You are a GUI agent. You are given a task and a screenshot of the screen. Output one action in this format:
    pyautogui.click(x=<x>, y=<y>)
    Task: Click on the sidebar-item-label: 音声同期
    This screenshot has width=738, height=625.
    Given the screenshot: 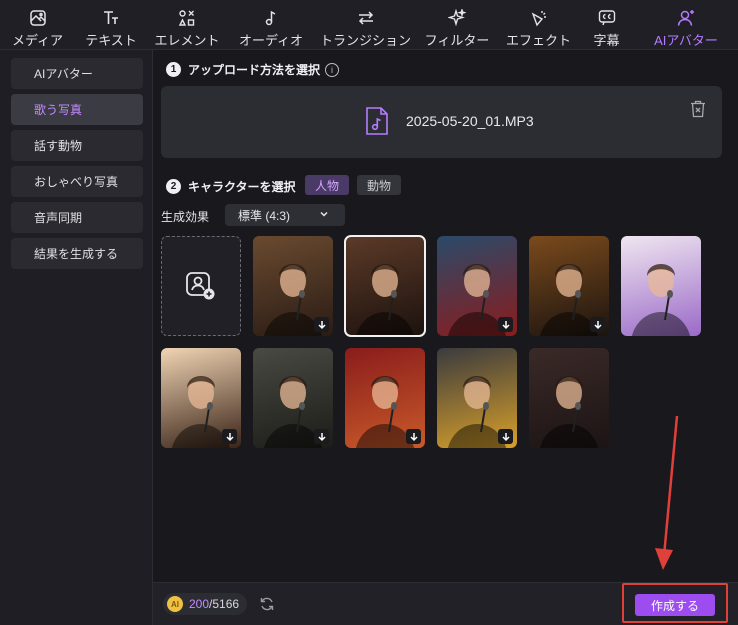 What is the action you would take?
    pyautogui.click(x=58, y=218)
    